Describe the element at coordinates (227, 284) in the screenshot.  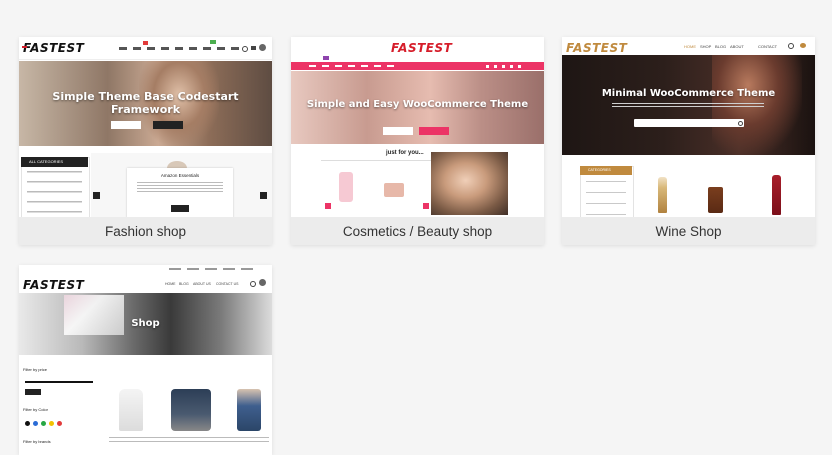
I see `nav-item-contact: CONTACT US` at that location.